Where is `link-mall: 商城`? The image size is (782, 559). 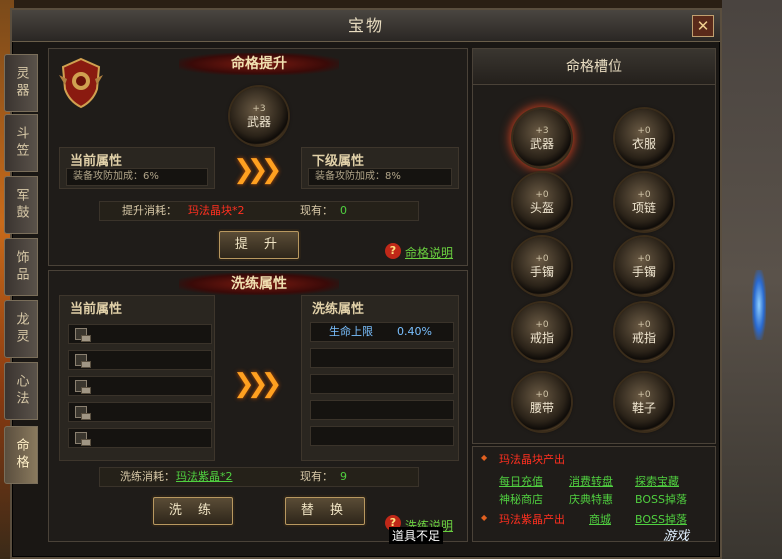
link-mall: 商城 is located at coordinates (600, 519).